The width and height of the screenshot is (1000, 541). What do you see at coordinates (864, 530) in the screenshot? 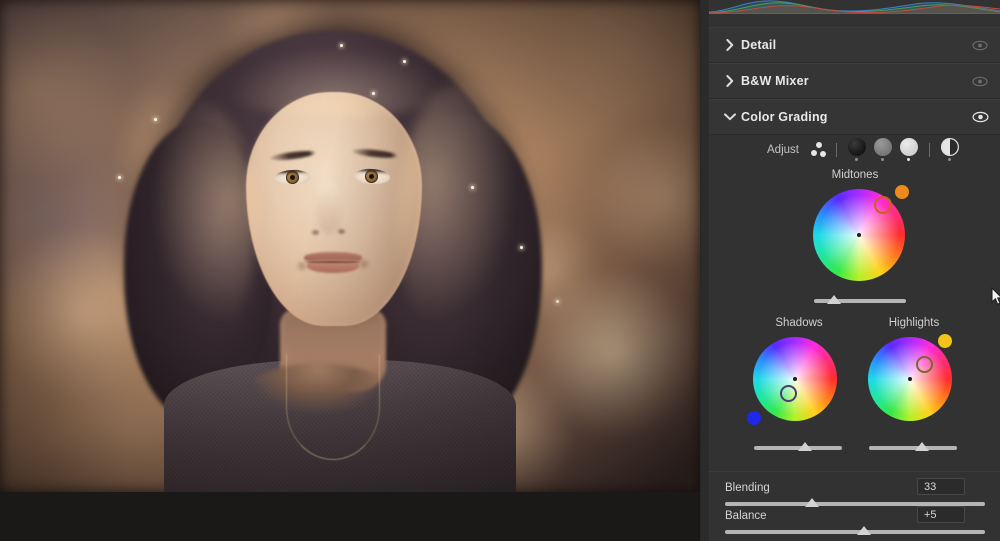
I see `slider-thumb-balance` at bounding box center [864, 530].